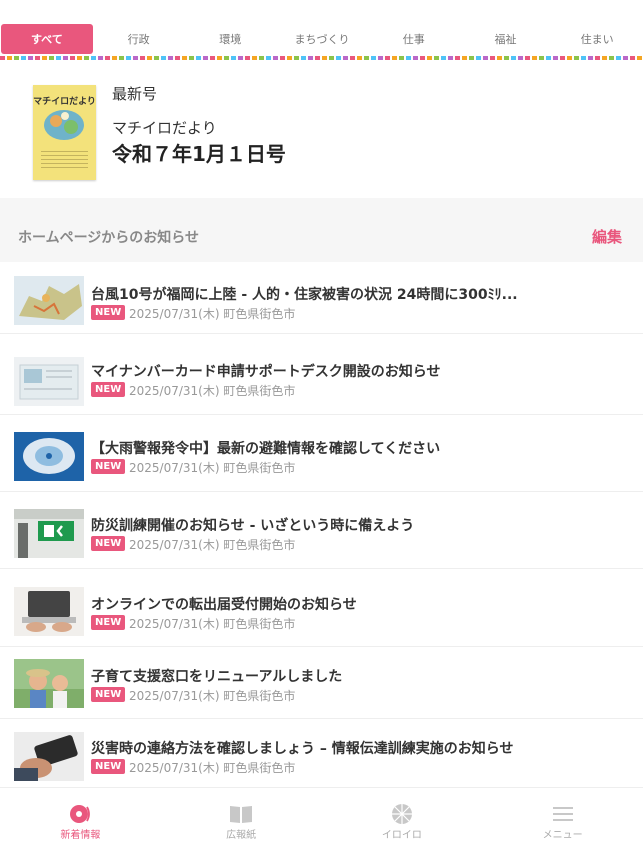 The image size is (643, 857). What do you see at coordinates (49, 300) in the screenshot?
I see `map-thumbnail` at bounding box center [49, 300].